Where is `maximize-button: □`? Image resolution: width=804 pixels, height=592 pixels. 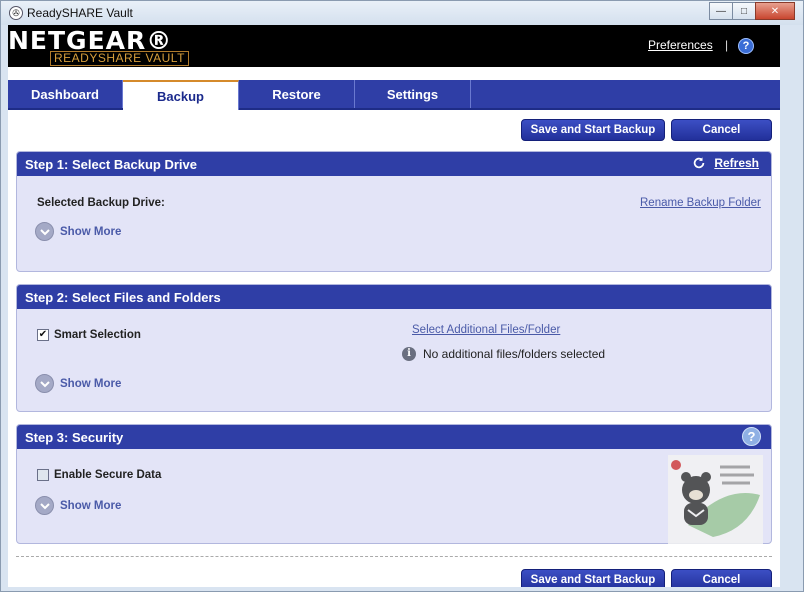 maximize-button: □ is located at coordinates (744, 11).